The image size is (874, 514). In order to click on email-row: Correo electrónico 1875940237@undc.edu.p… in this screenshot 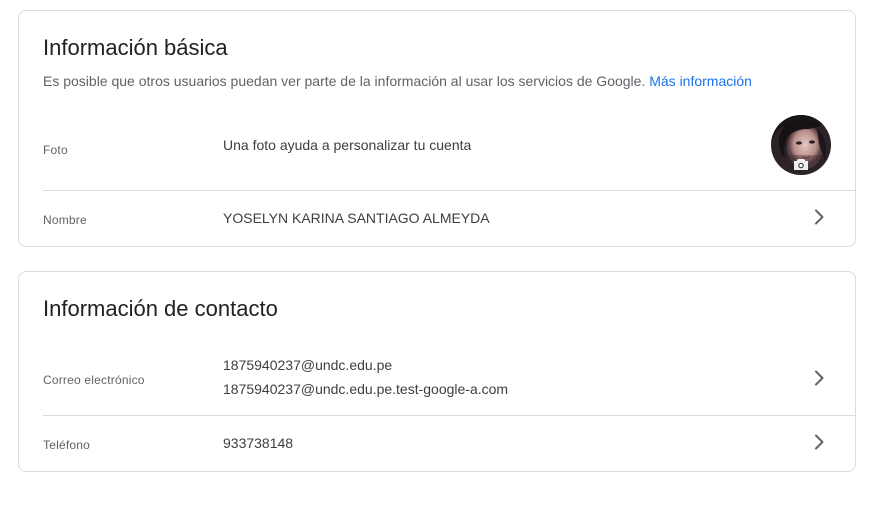, I will do `click(449, 382)`.